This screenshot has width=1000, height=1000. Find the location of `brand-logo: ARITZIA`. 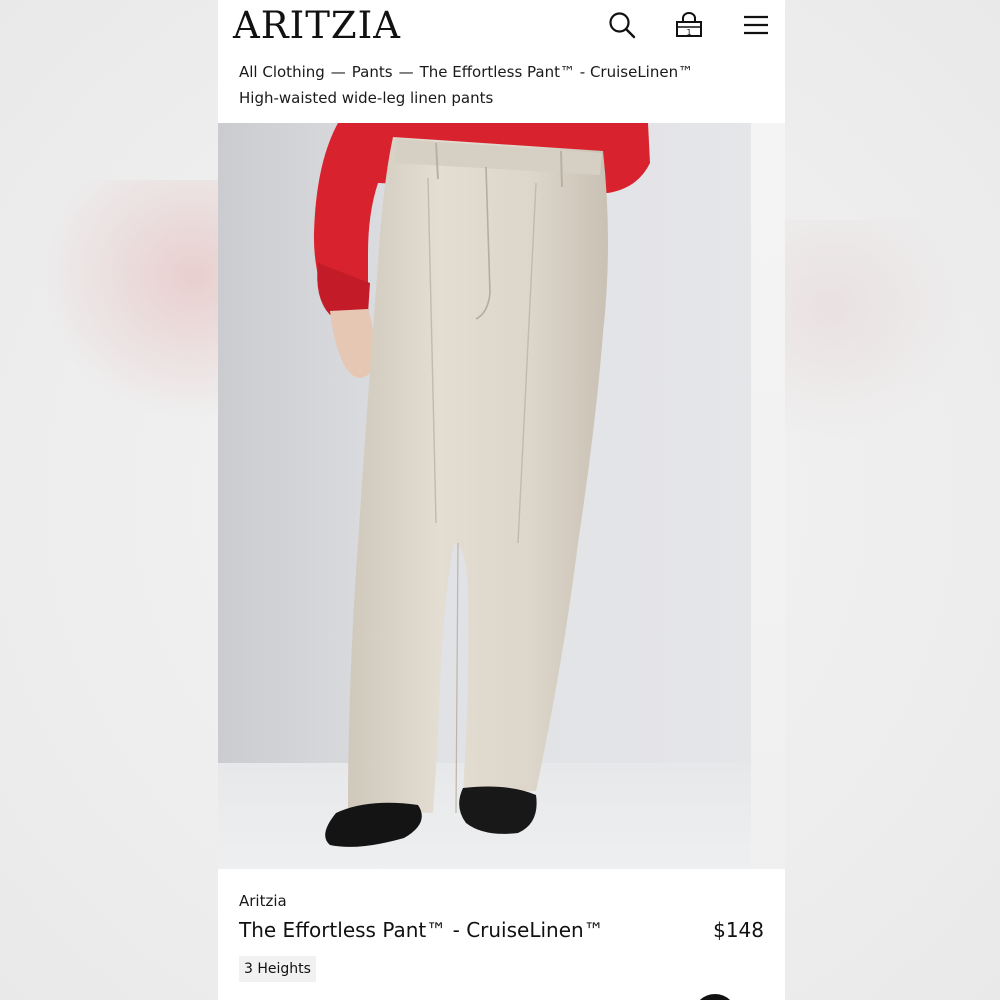

brand-logo: ARITZIA is located at coordinates (317, 25).